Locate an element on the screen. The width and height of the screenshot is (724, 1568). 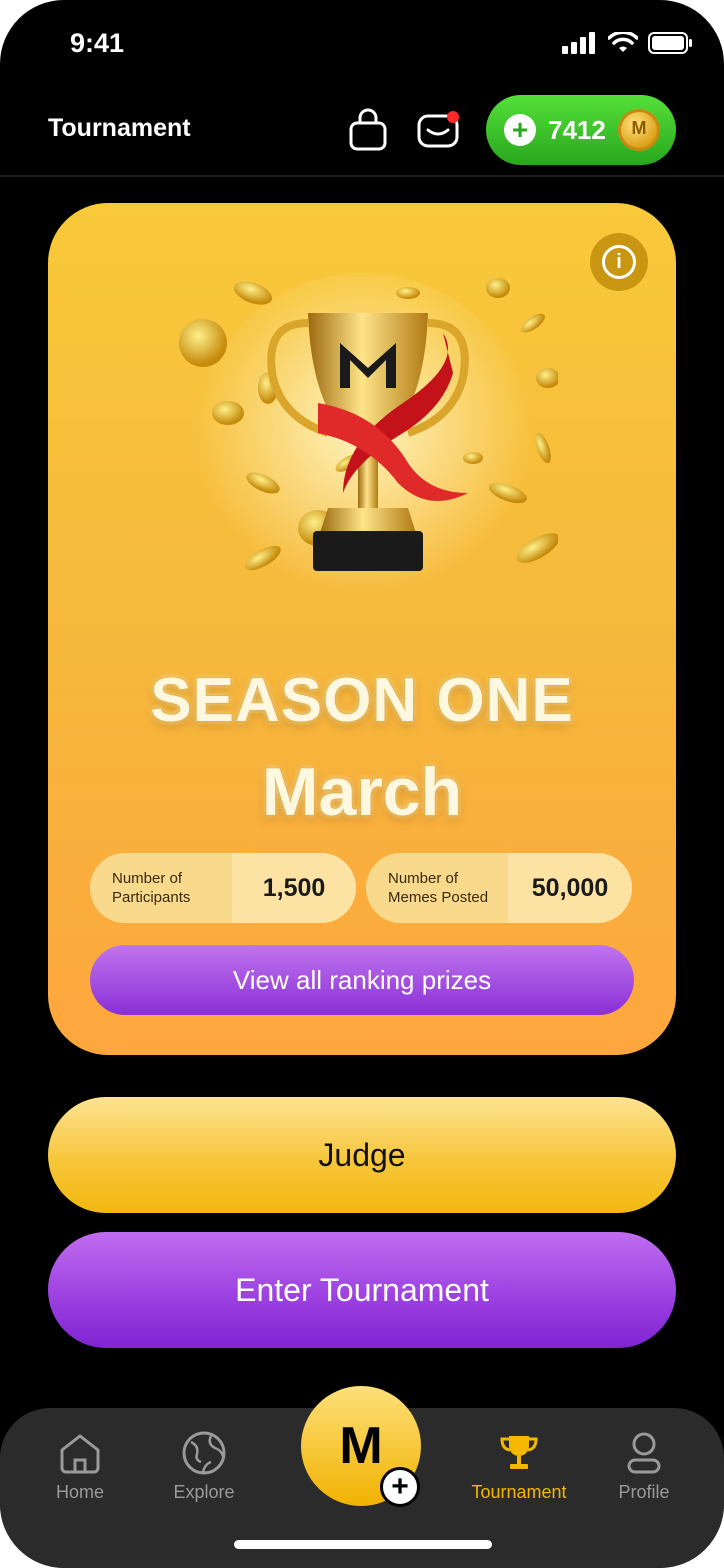
tab-explore: Explore is located at coordinates (204, 1466).